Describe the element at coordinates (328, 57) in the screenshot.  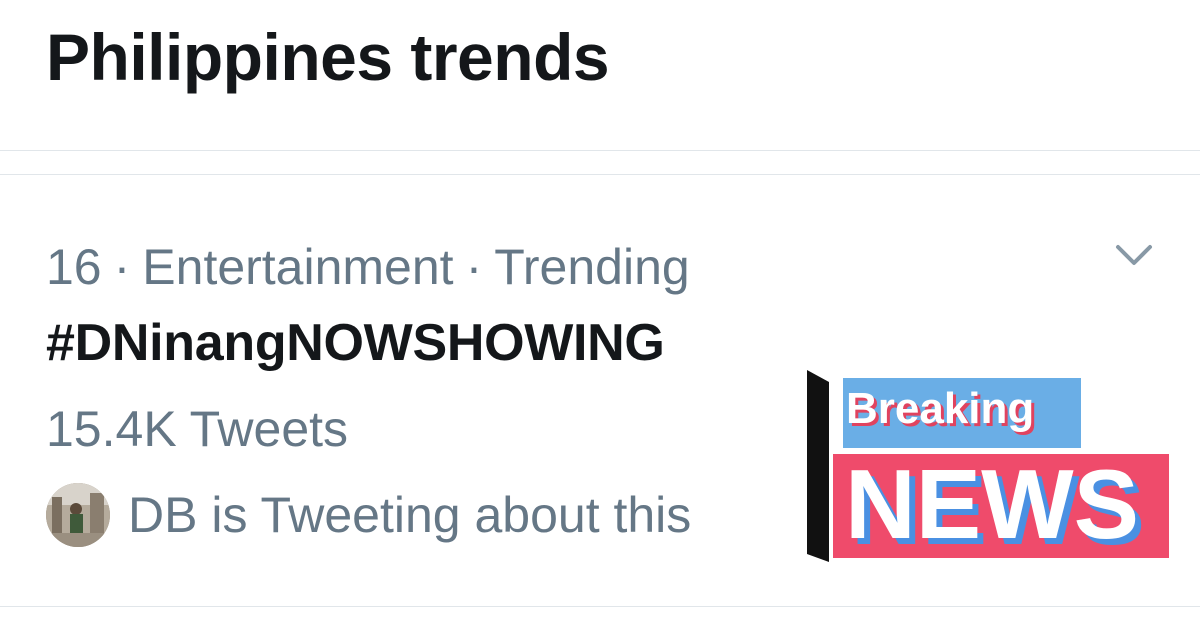
I see `page-title: Philippines trends` at that location.